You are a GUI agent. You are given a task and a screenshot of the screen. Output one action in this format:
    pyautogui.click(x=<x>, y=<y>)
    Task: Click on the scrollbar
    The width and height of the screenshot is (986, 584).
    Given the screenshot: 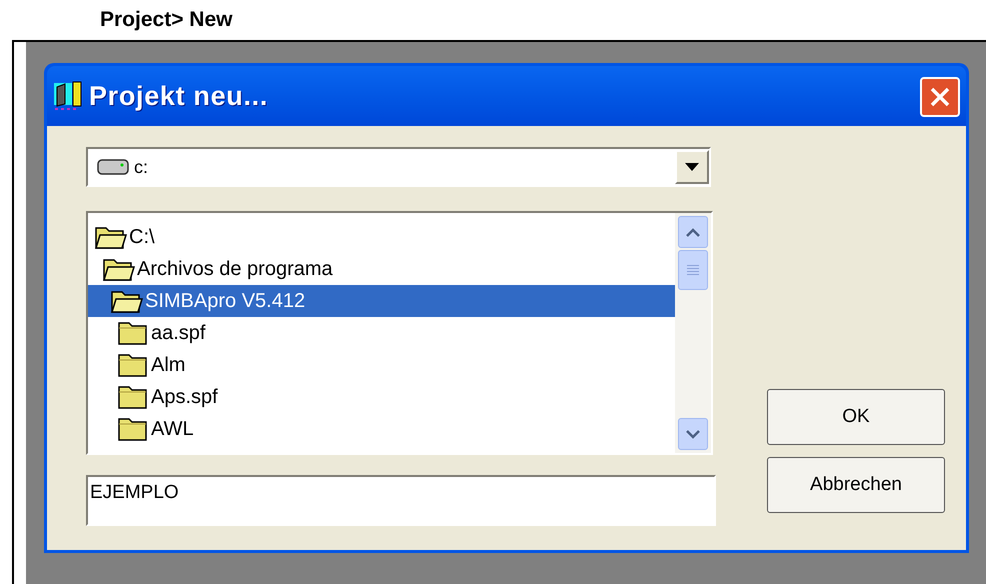 What is the action you would take?
    pyautogui.click(x=693, y=333)
    